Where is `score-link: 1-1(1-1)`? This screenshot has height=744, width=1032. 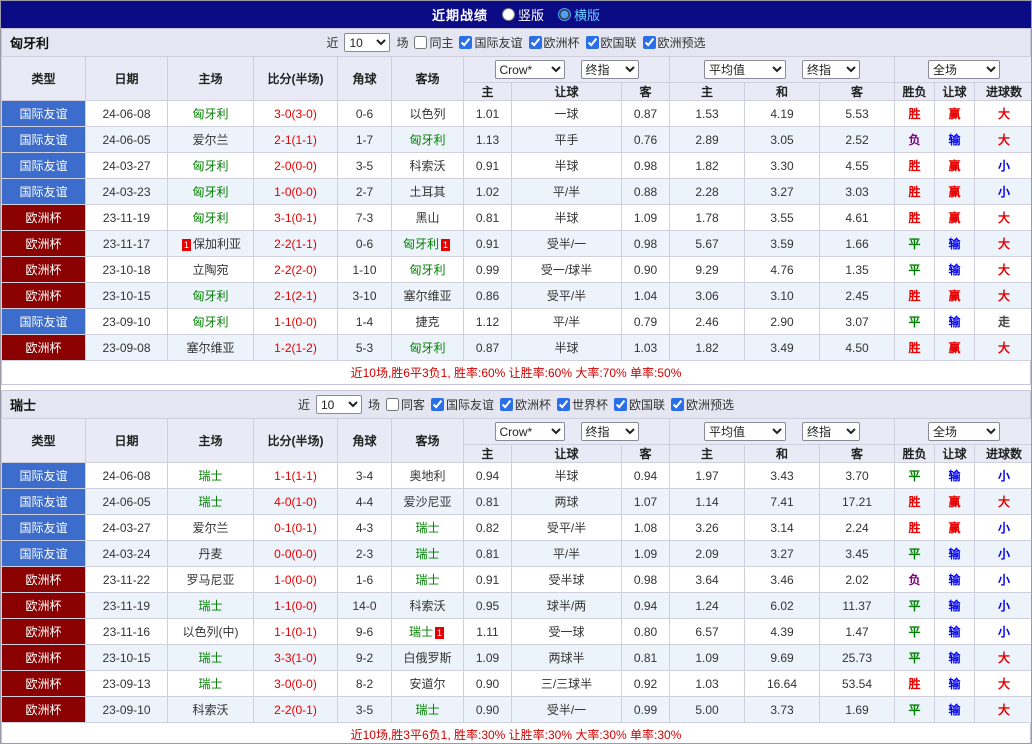 score-link: 1-1(1-1) is located at coordinates (295, 476).